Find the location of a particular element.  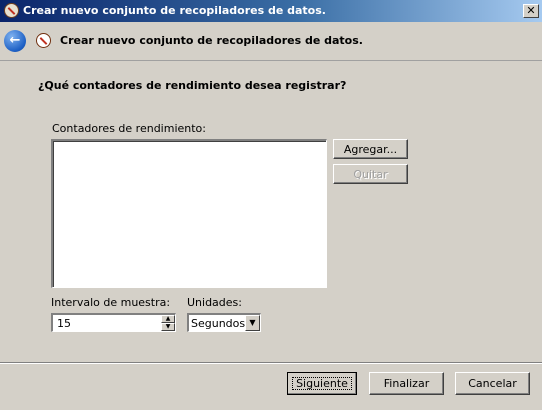

units-label: Unidades: is located at coordinates (214, 302).